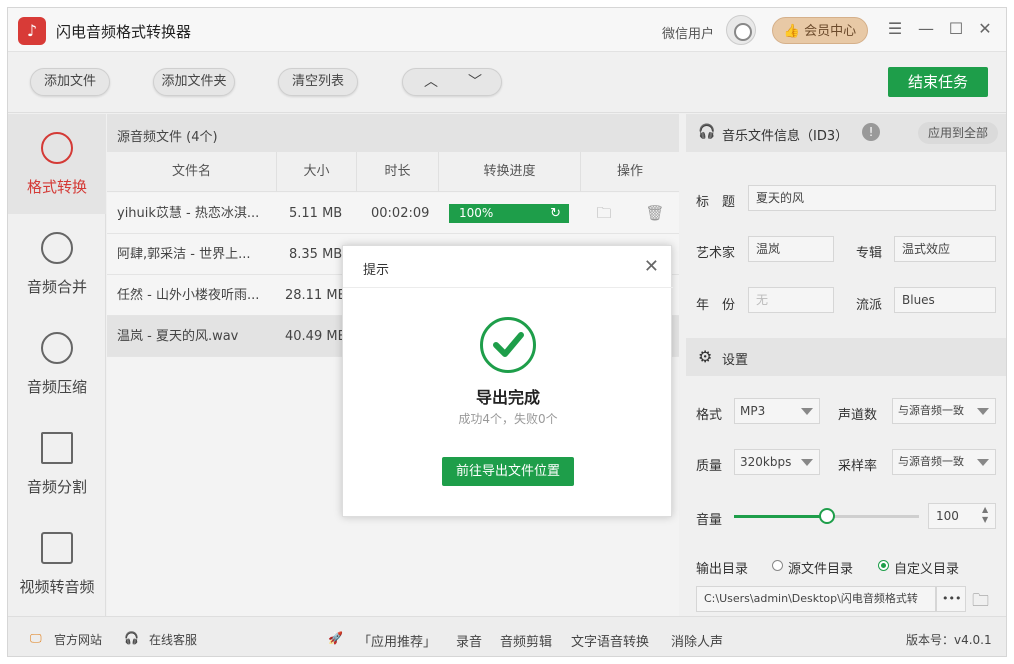 The height and width of the screenshot is (664, 1014). What do you see at coordinates (508, 471) in the screenshot?
I see `open-export-location-button: 前往导出文件位置` at bounding box center [508, 471].